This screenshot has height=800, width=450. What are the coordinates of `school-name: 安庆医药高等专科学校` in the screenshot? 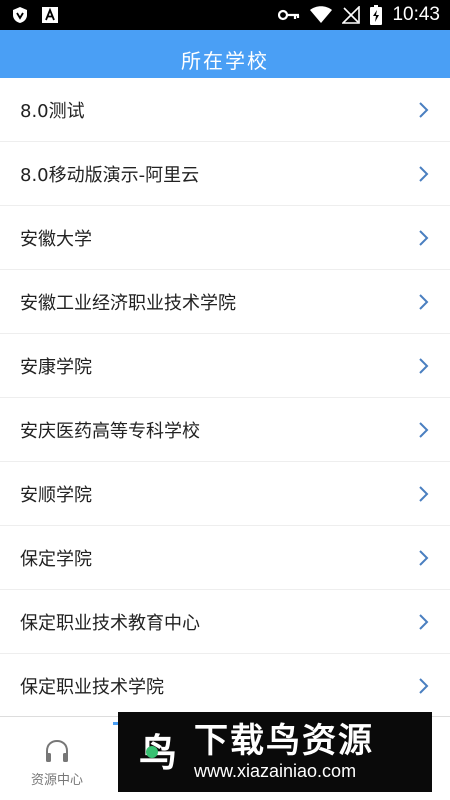 It's located at (110, 431).